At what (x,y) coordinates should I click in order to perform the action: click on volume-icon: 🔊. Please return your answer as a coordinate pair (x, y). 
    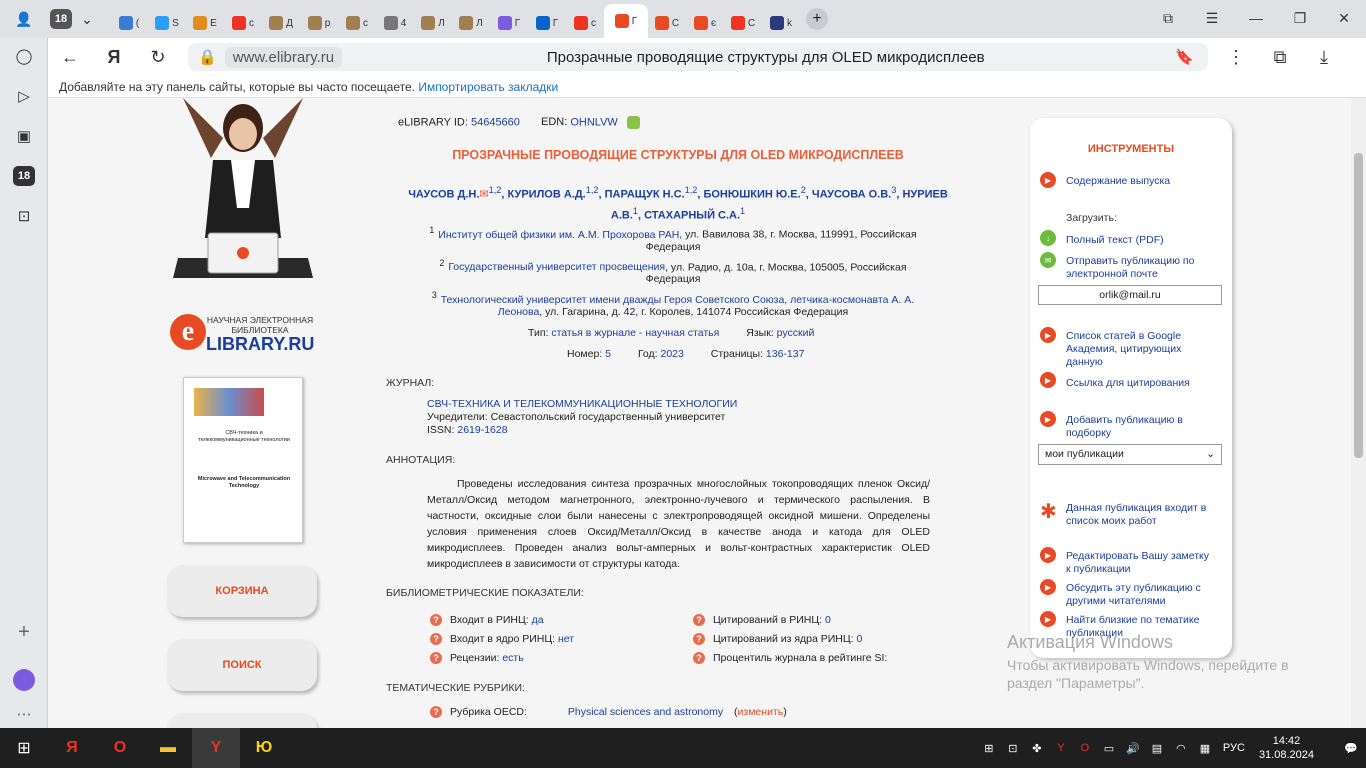
    Looking at the image, I should click on (1133, 748).